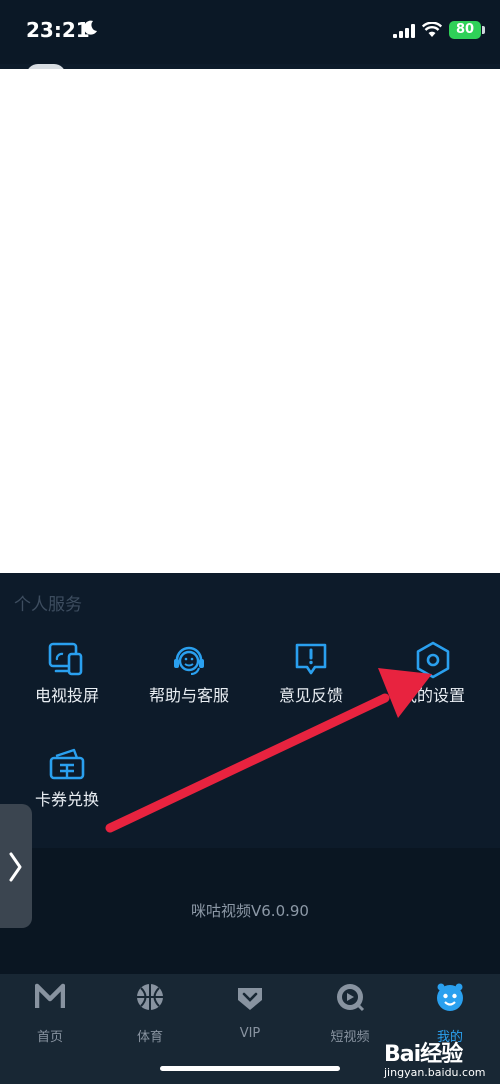 This screenshot has height=1084, width=500. Describe the element at coordinates (50, 995) in the screenshot. I see `home-logo-icon` at that location.